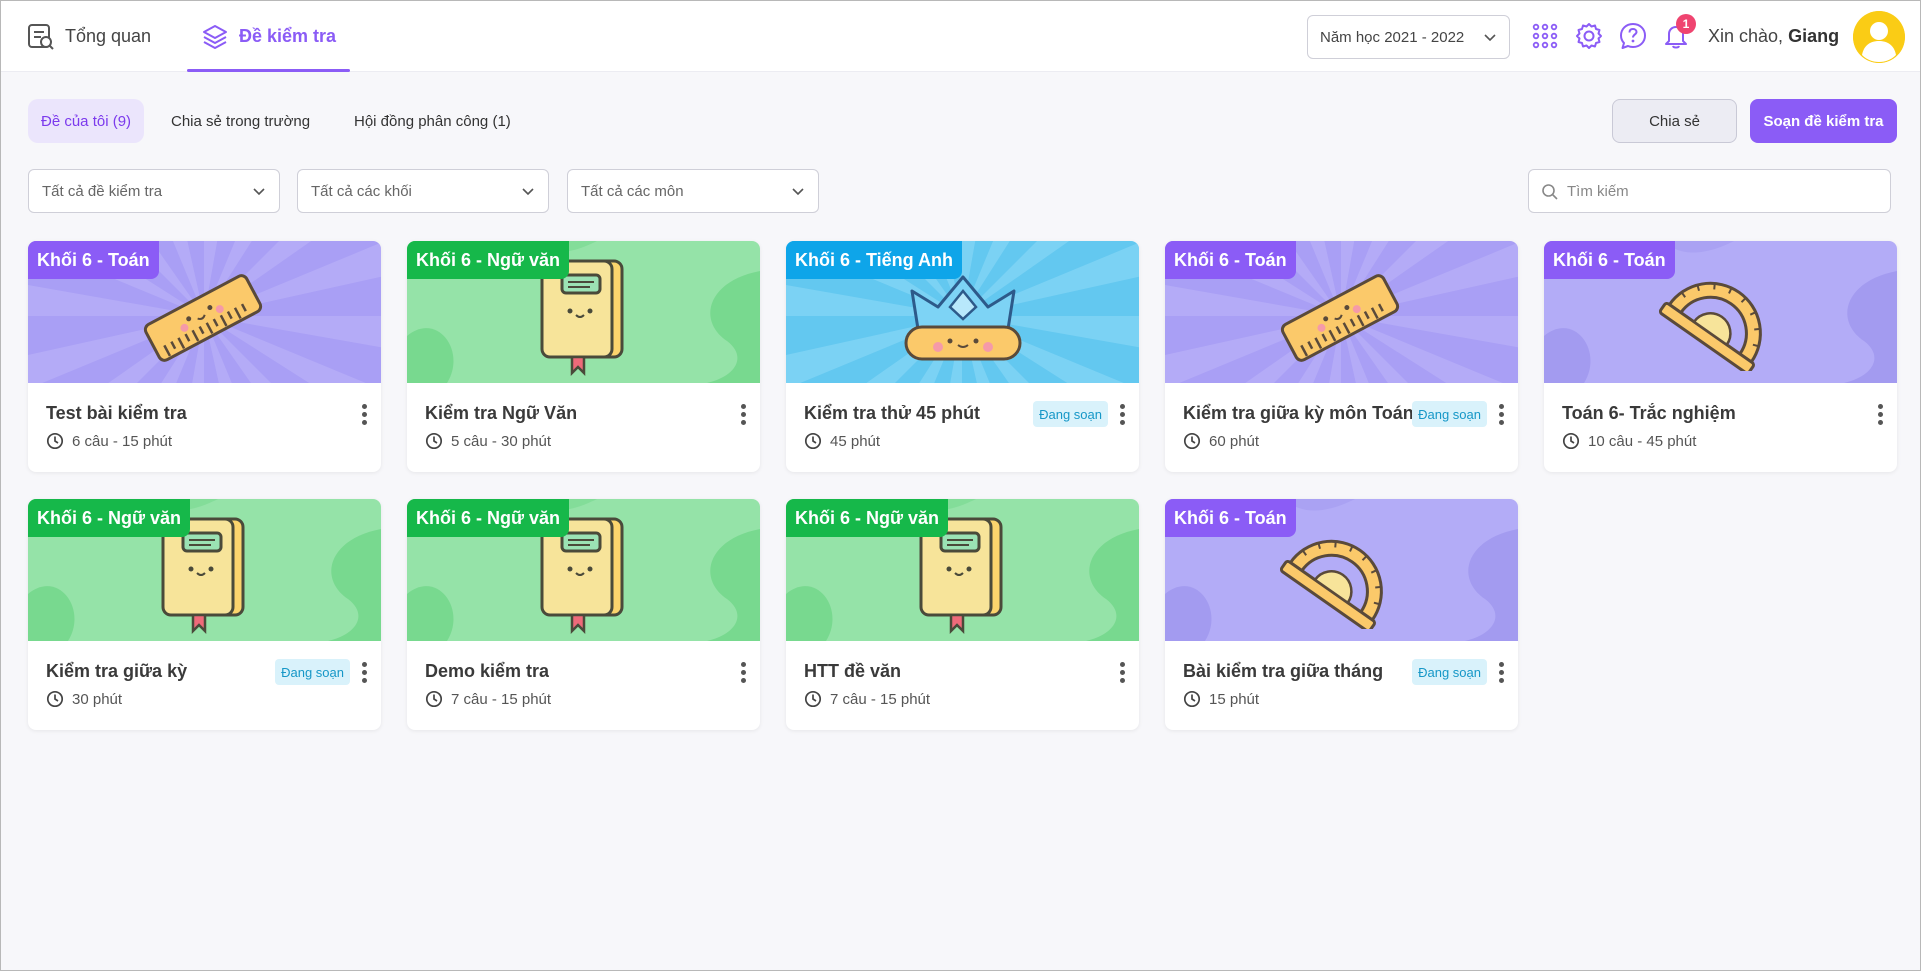 This screenshot has width=1921, height=971. What do you see at coordinates (1879, 37) in the screenshot?
I see `user-avatar` at bounding box center [1879, 37].